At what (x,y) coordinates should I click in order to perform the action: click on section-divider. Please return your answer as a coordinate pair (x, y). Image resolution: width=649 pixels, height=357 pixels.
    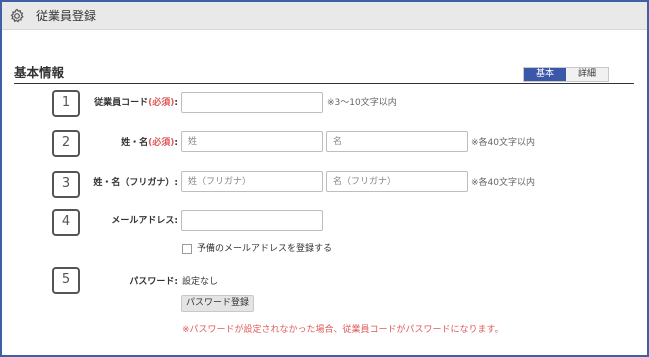
    Looking at the image, I should click on (324, 83).